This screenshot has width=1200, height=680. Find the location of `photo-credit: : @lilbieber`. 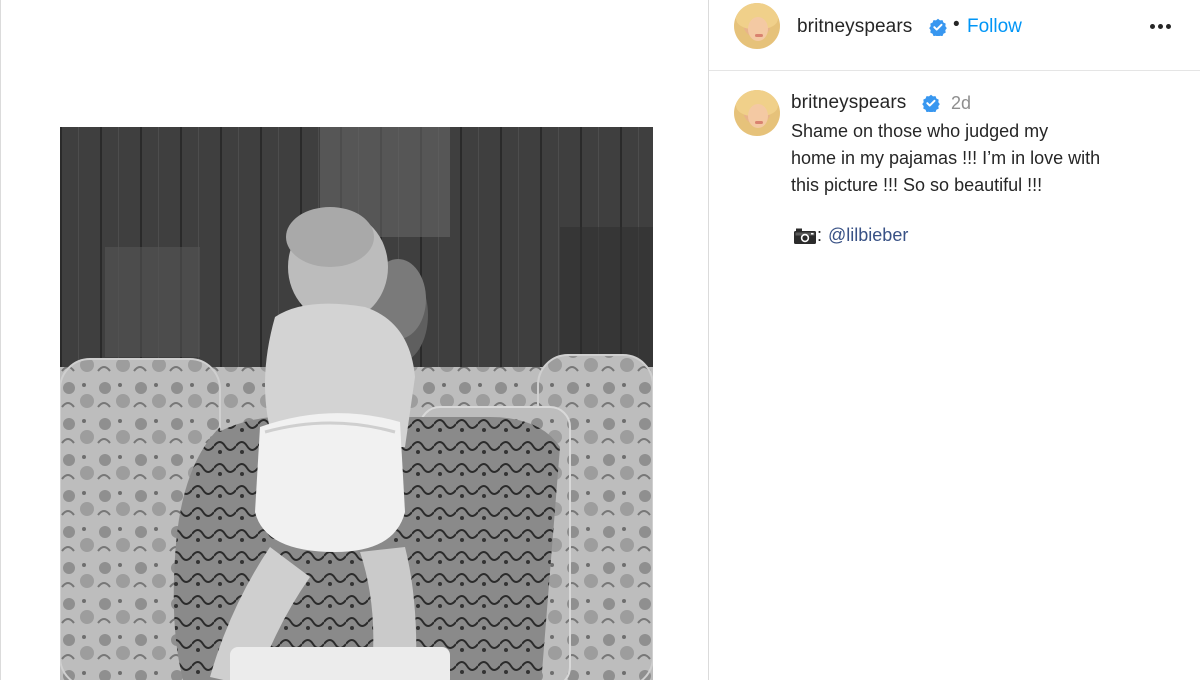

photo-credit: : @lilbieber is located at coordinates (850, 235).